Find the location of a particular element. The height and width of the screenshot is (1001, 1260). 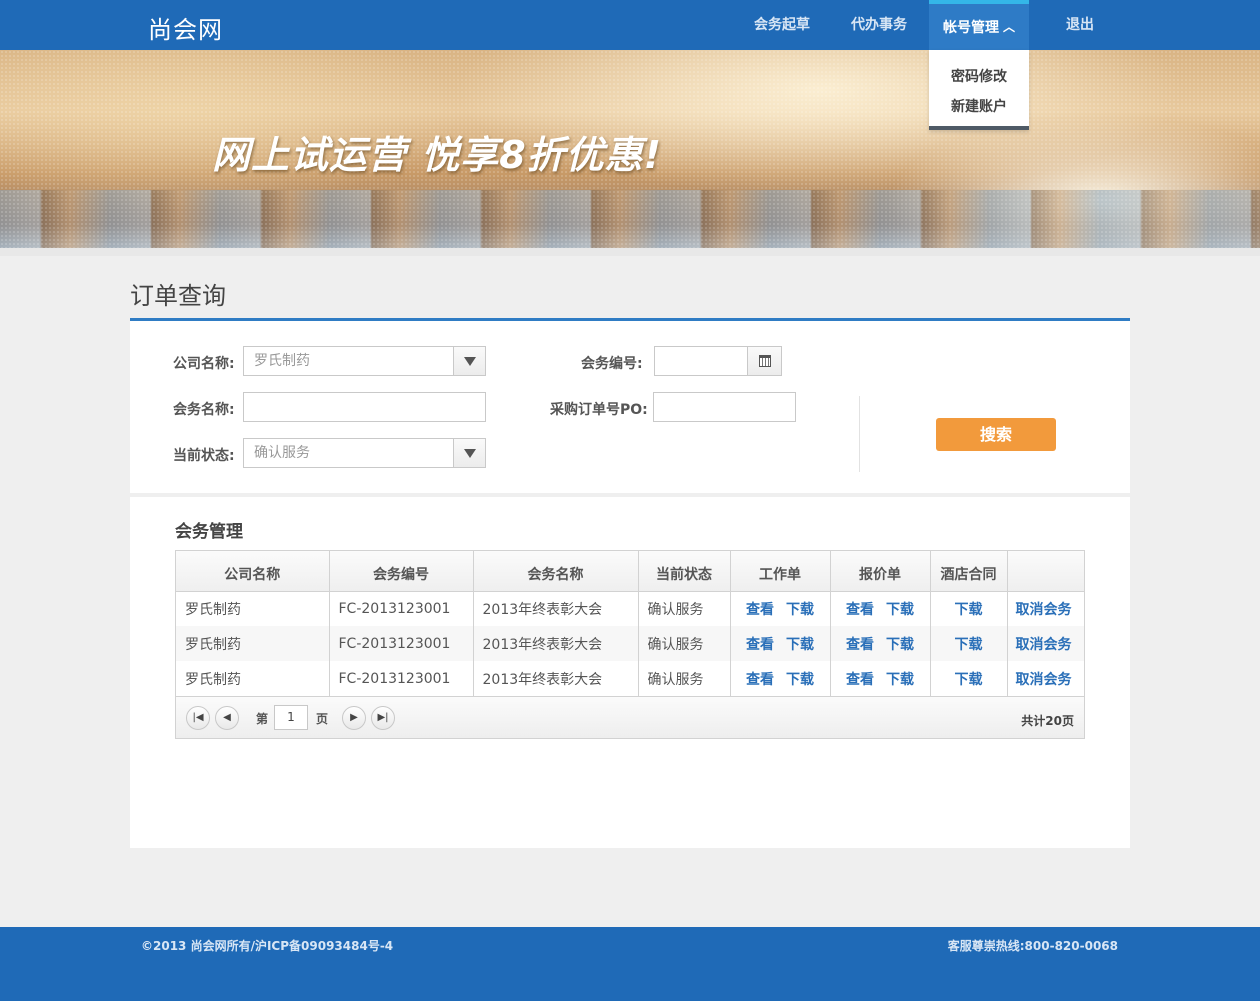

calendar-button is located at coordinates (764, 361).